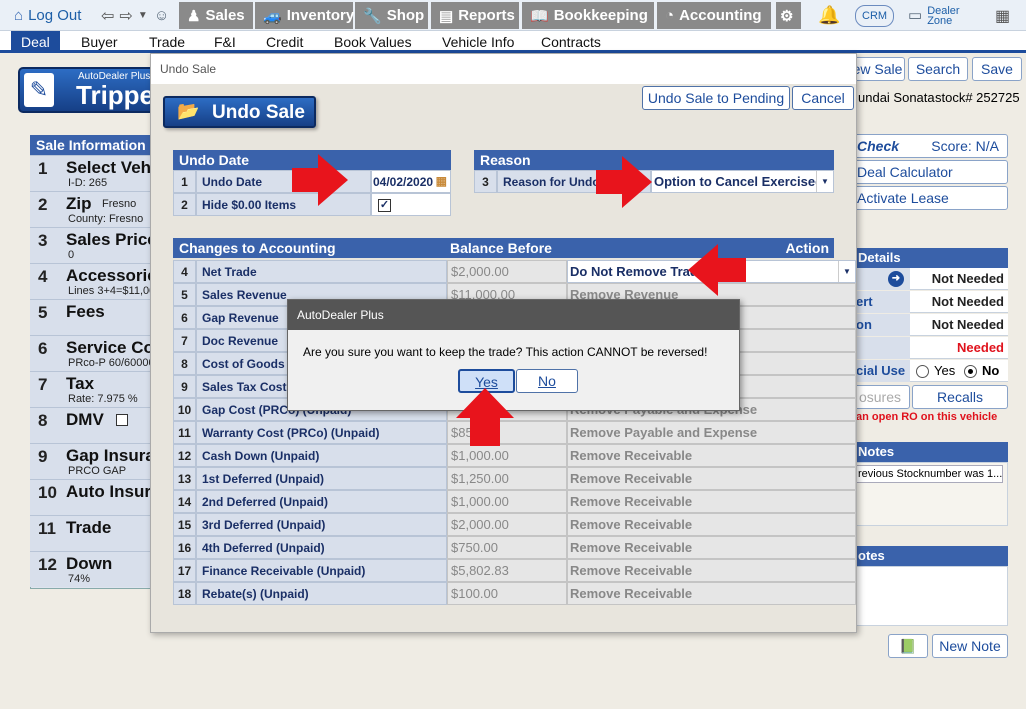 The image size is (1026, 709). What do you see at coordinates (485, 417) in the screenshot?
I see `arrow-yes` at bounding box center [485, 417].